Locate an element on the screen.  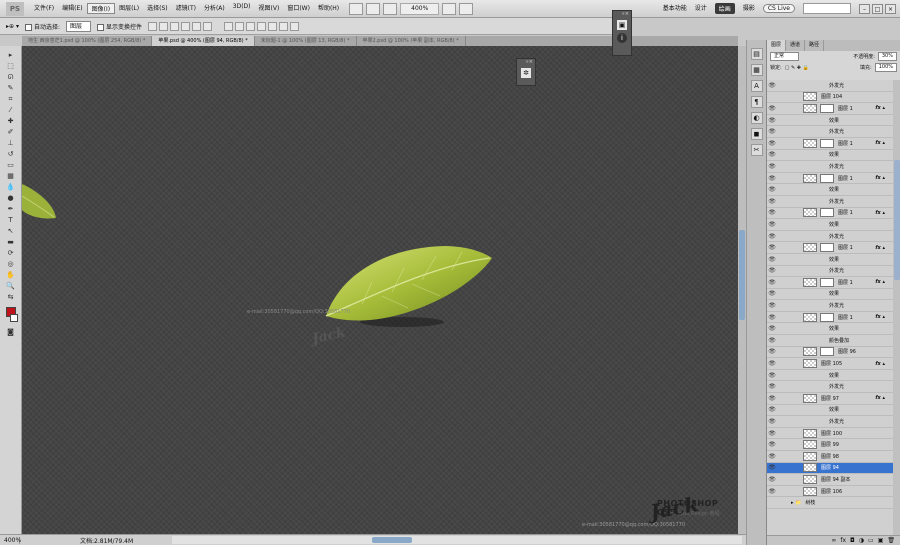
zoom-level-select: 400% is located at coordinates (420, 8).